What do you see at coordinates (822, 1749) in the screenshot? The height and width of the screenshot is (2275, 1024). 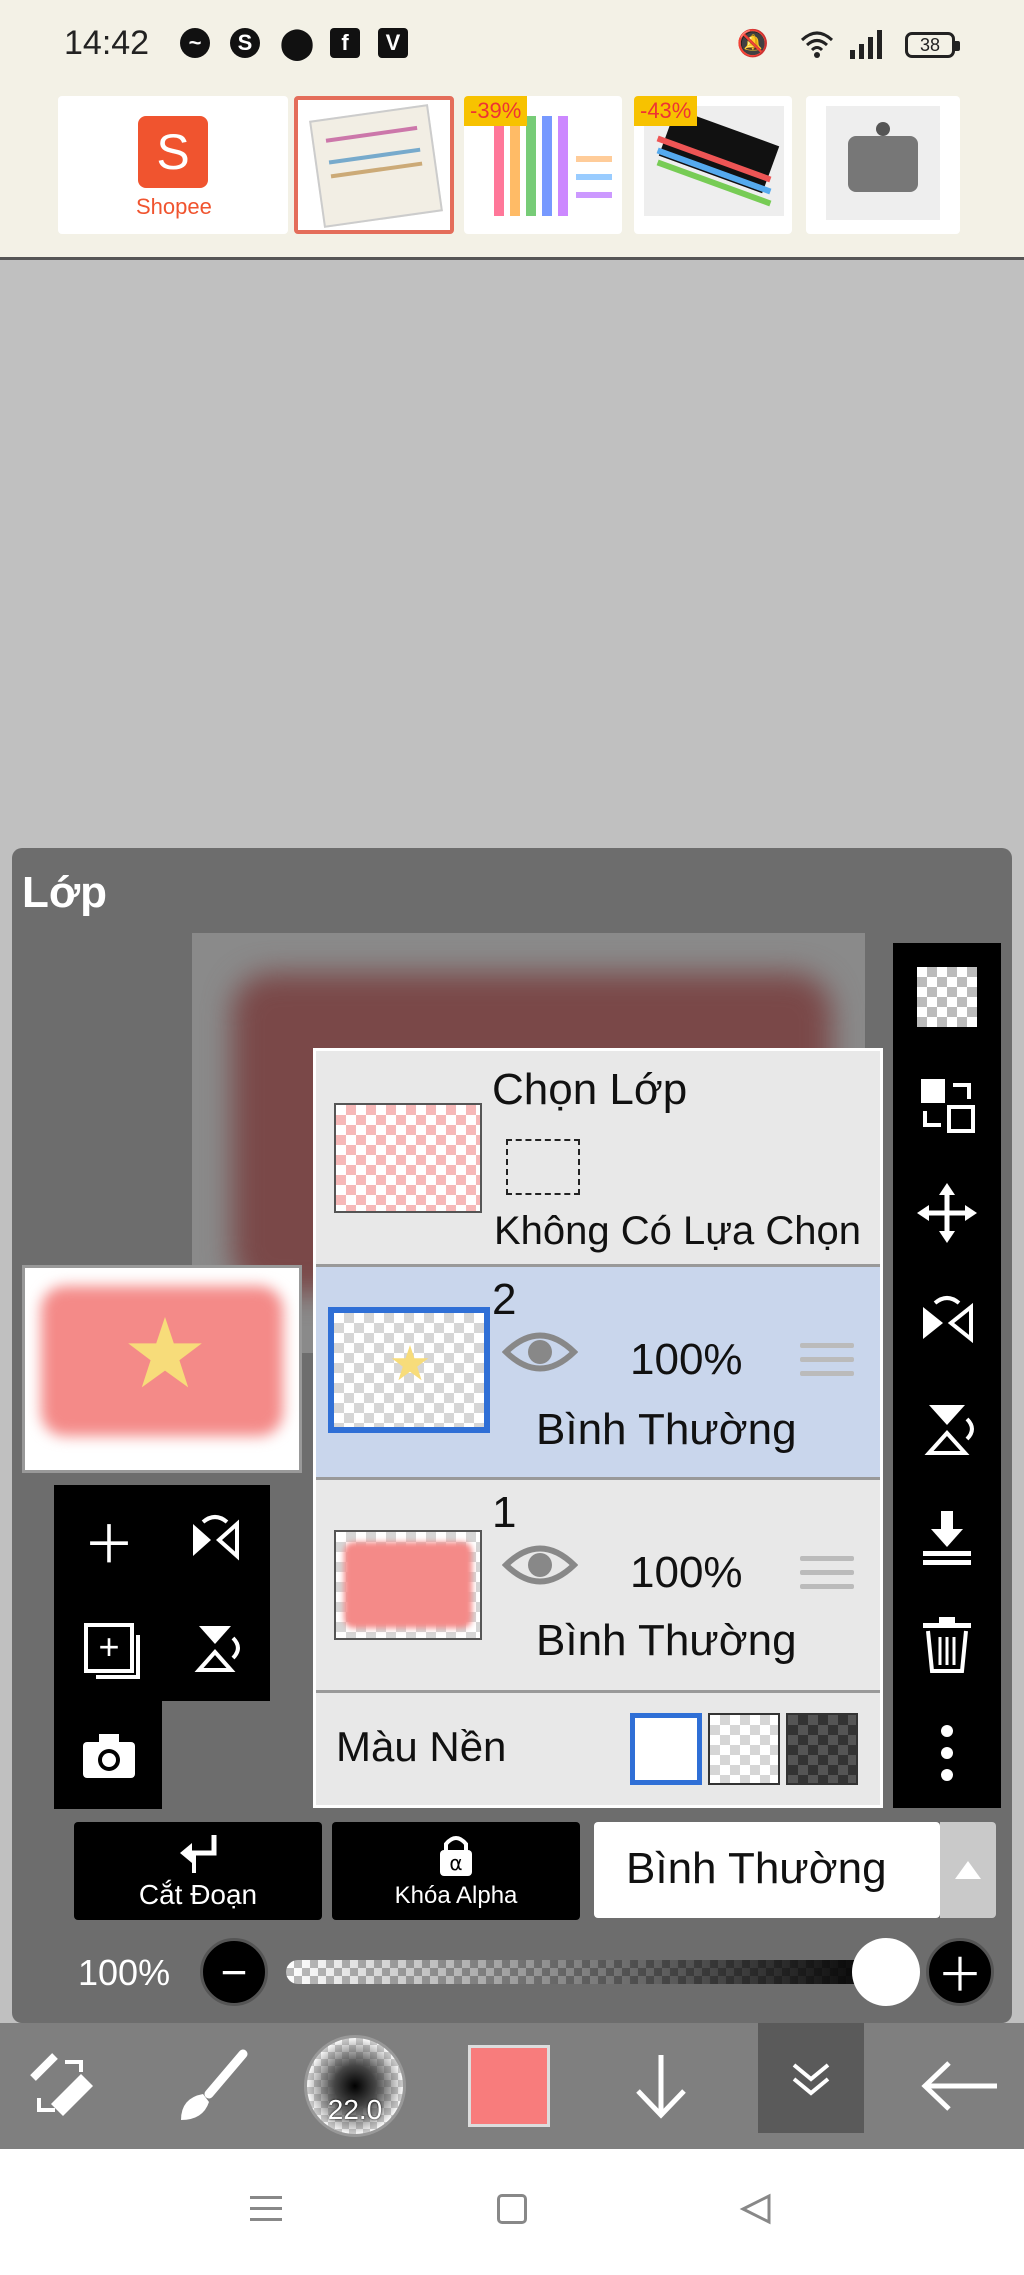 I see `background-dark-option` at bounding box center [822, 1749].